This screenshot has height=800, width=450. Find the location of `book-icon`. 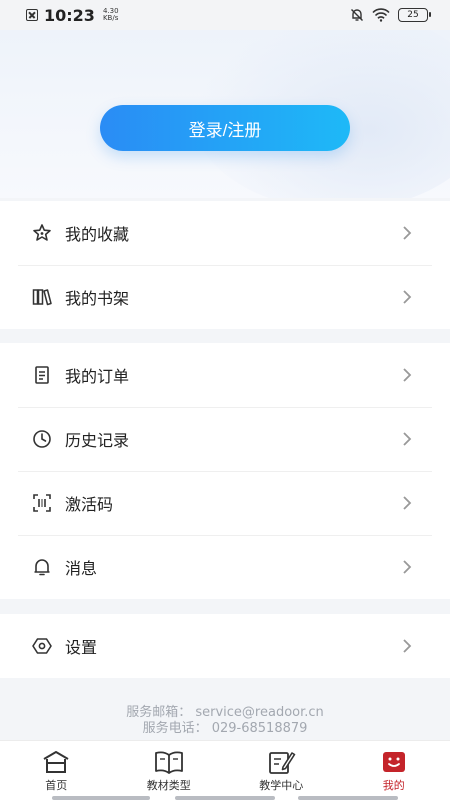

book-icon is located at coordinates (169, 762).